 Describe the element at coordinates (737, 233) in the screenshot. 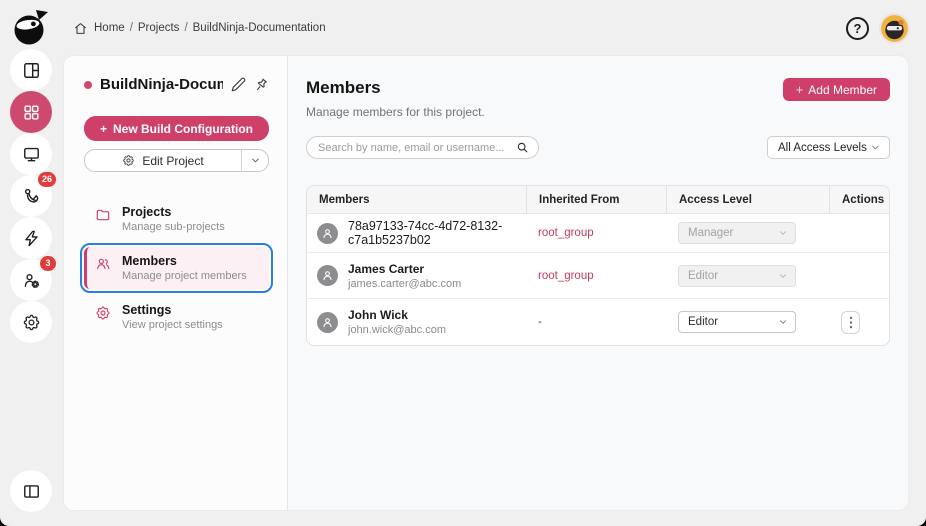

I see `access-level-select: Manager` at that location.